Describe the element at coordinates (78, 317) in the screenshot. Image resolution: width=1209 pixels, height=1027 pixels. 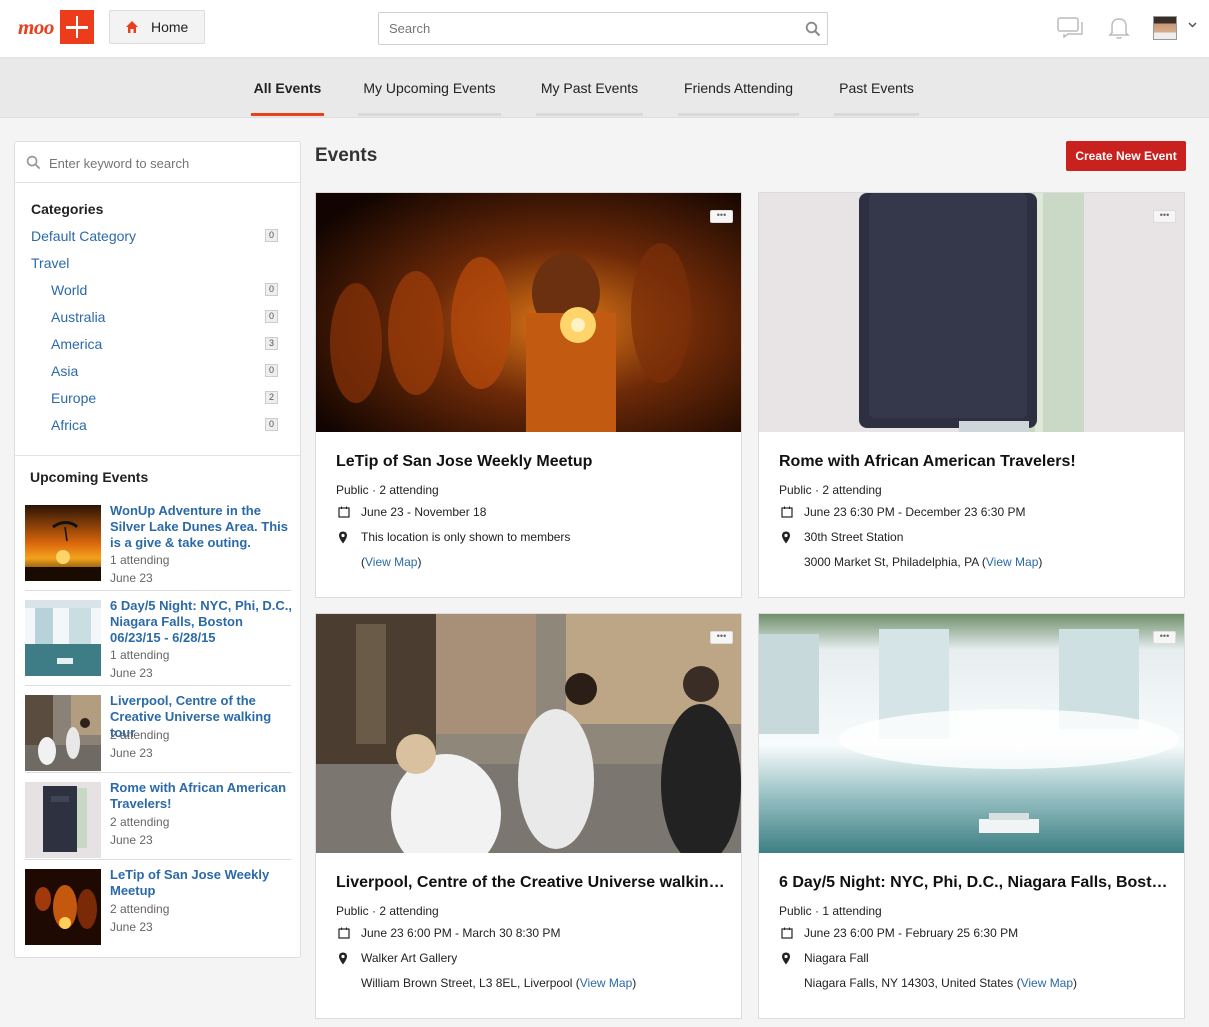
I see `category-australia: Australia` at that location.